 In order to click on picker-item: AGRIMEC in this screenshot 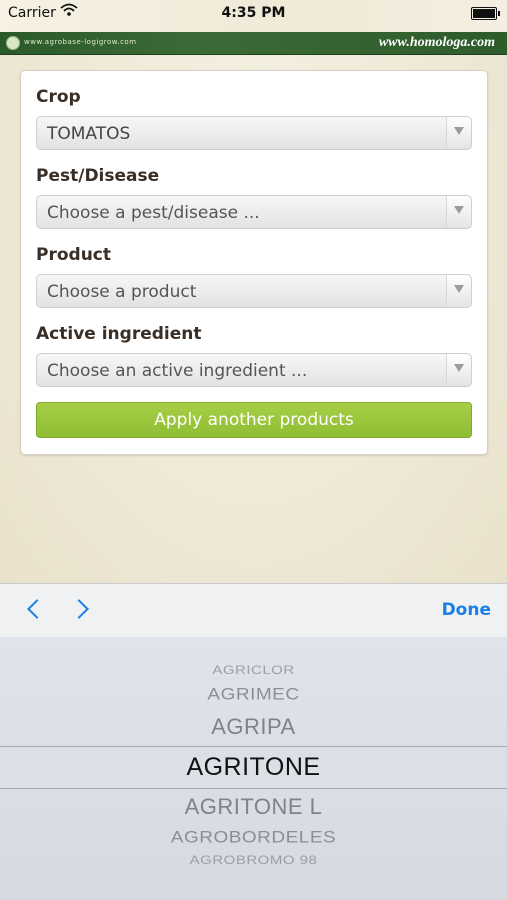, I will do `click(253, 694)`.